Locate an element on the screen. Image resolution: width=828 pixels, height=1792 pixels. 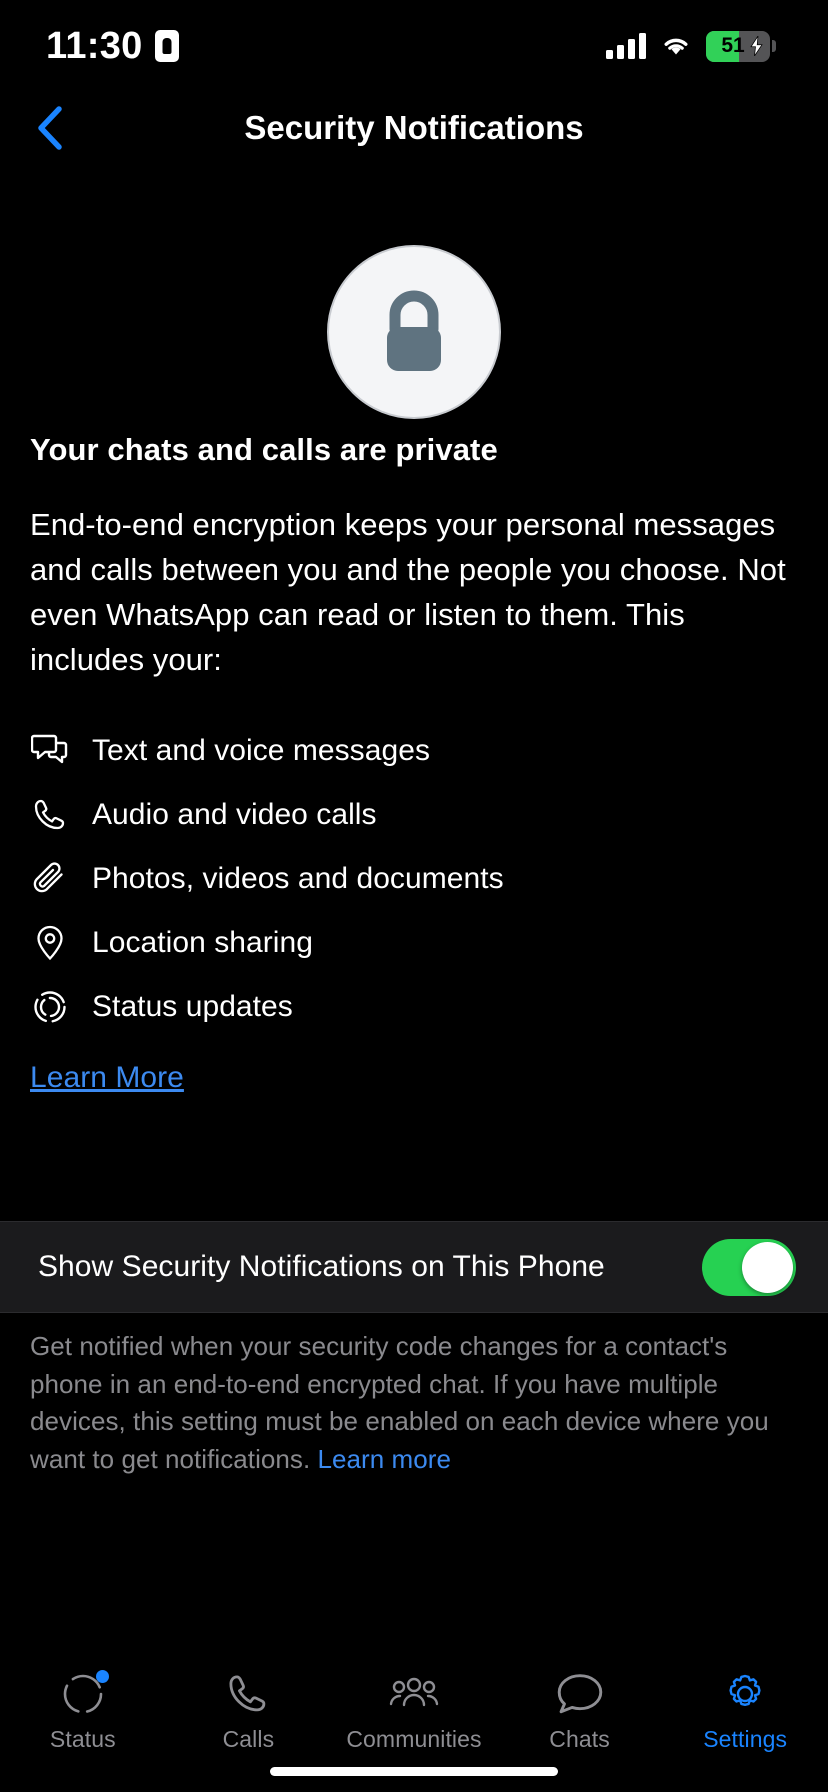
status-bar-right: 51 is located at coordinates (691, 46).